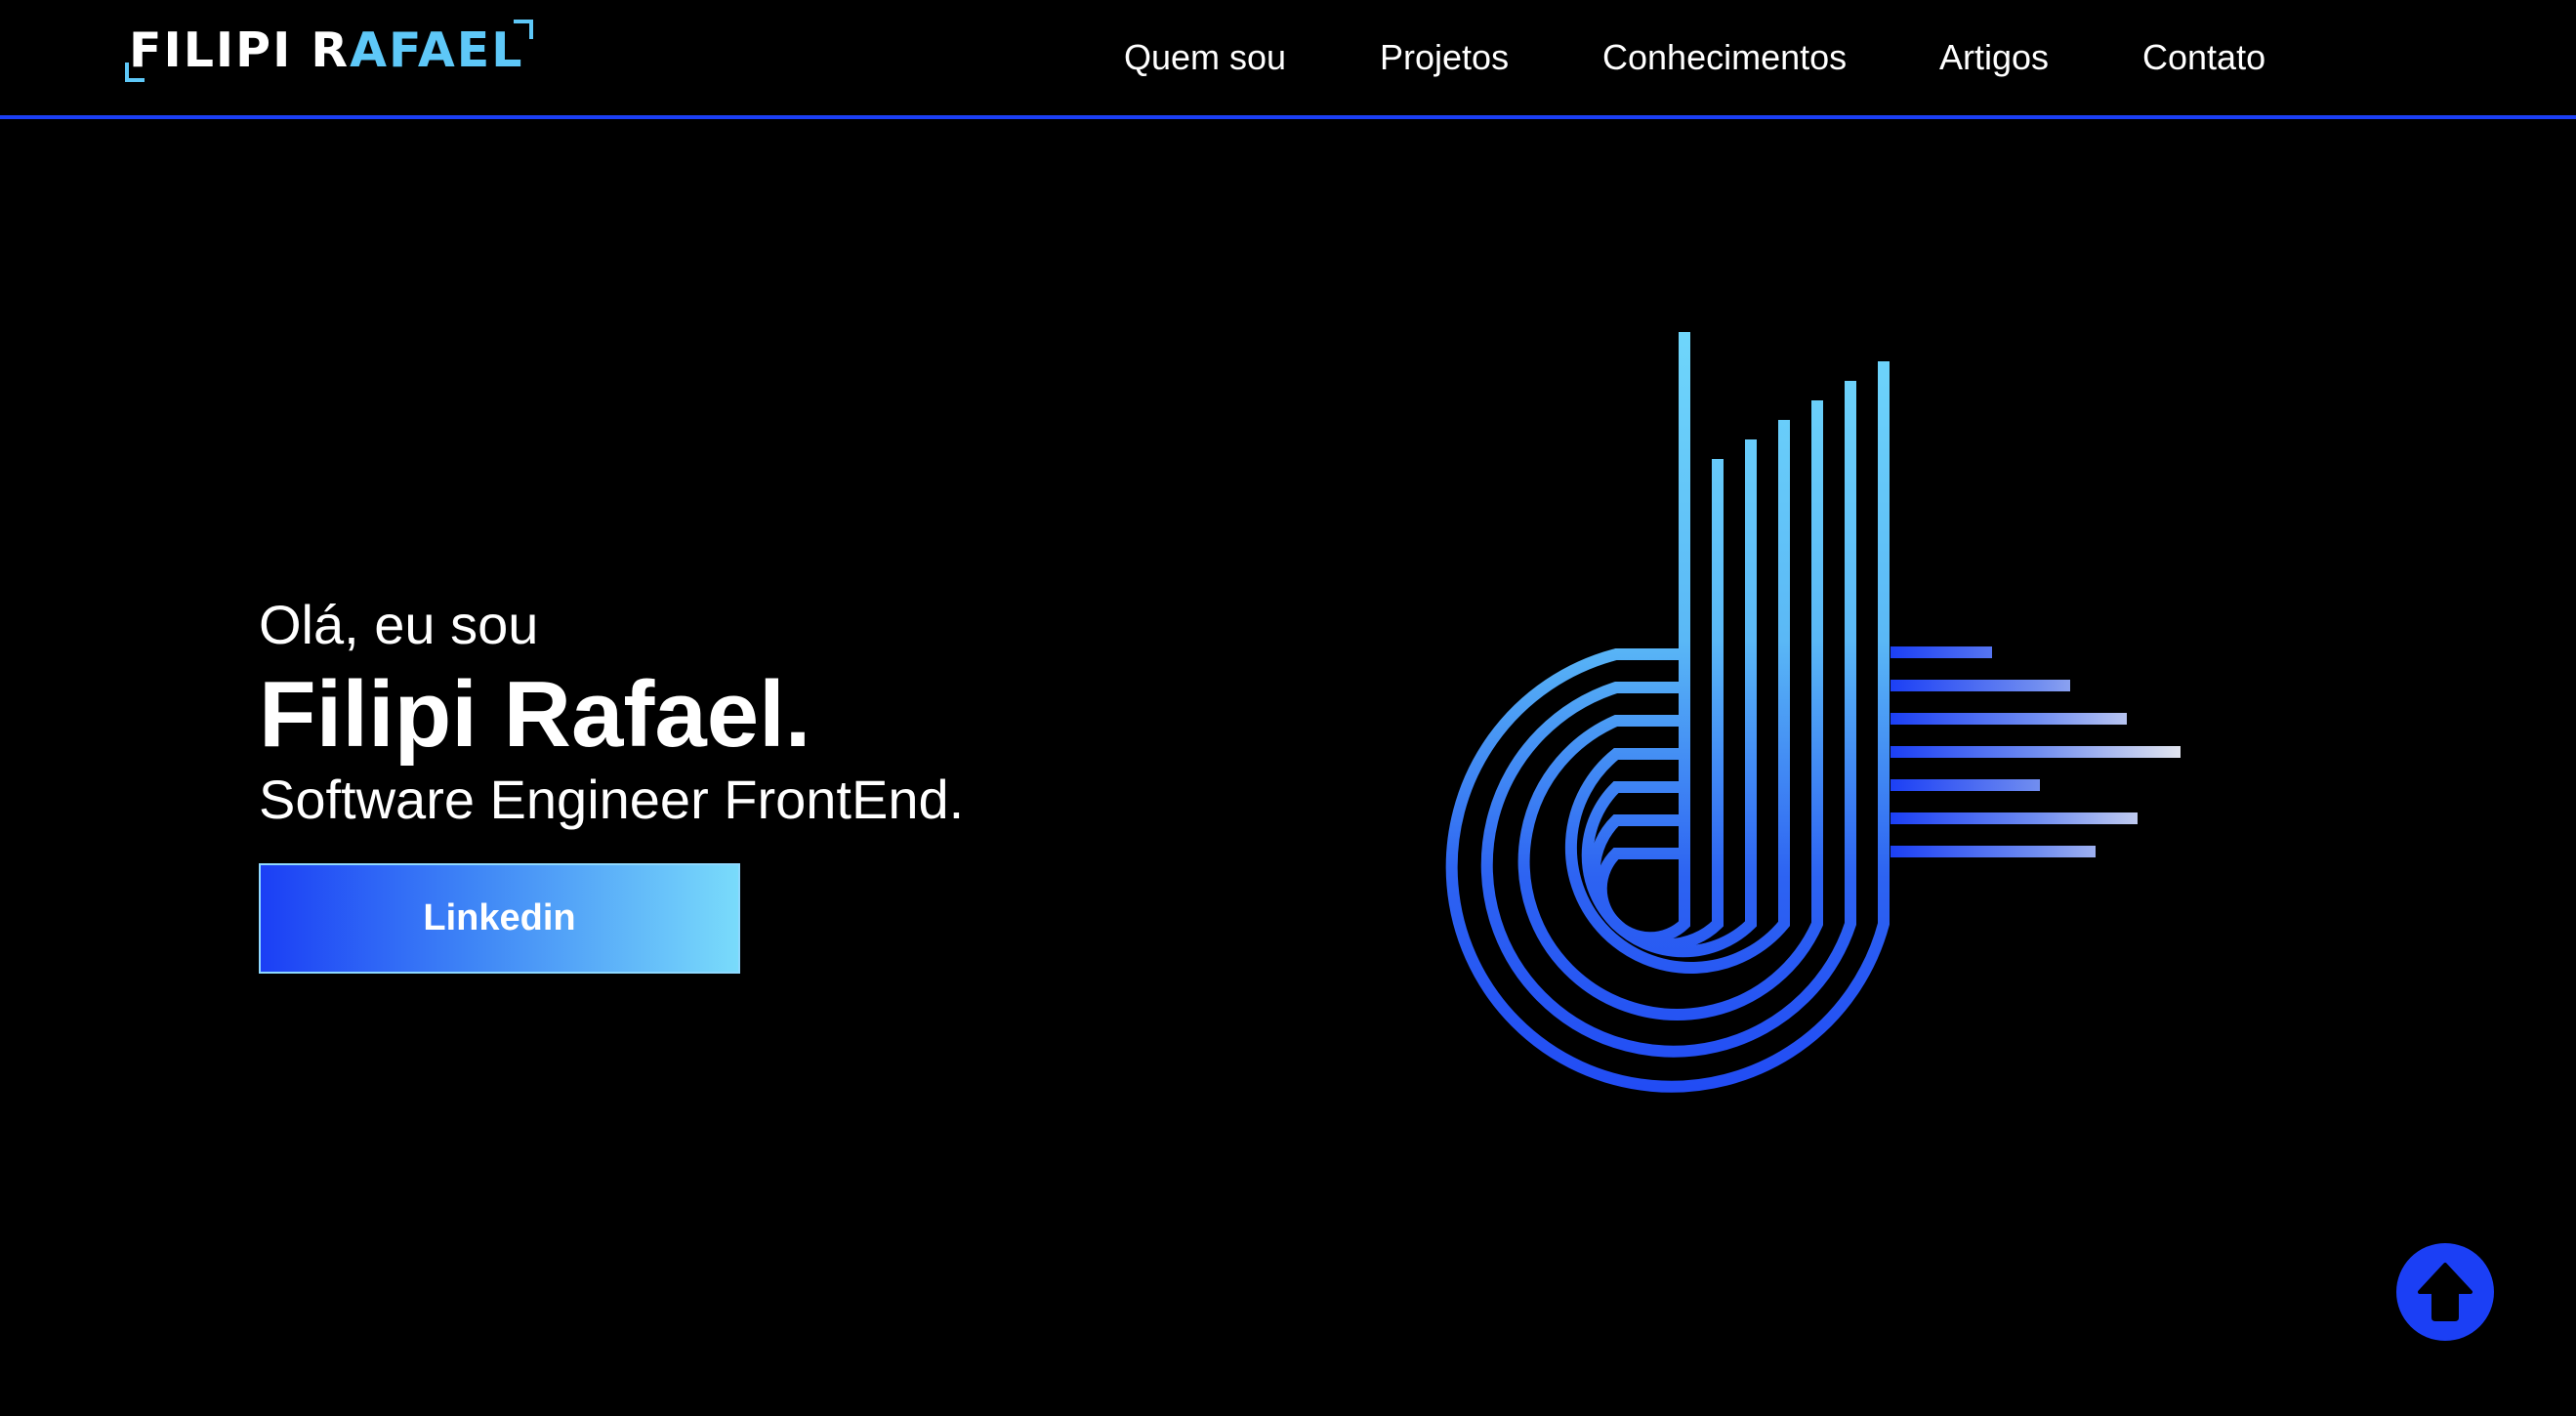 This screenshot has width=2576, height=1416. What do you see at coordinates (612, 799) in the screenshot?
I see `hero-role: Software Engineer FrontEnd.` at bounding box center [612, 799].